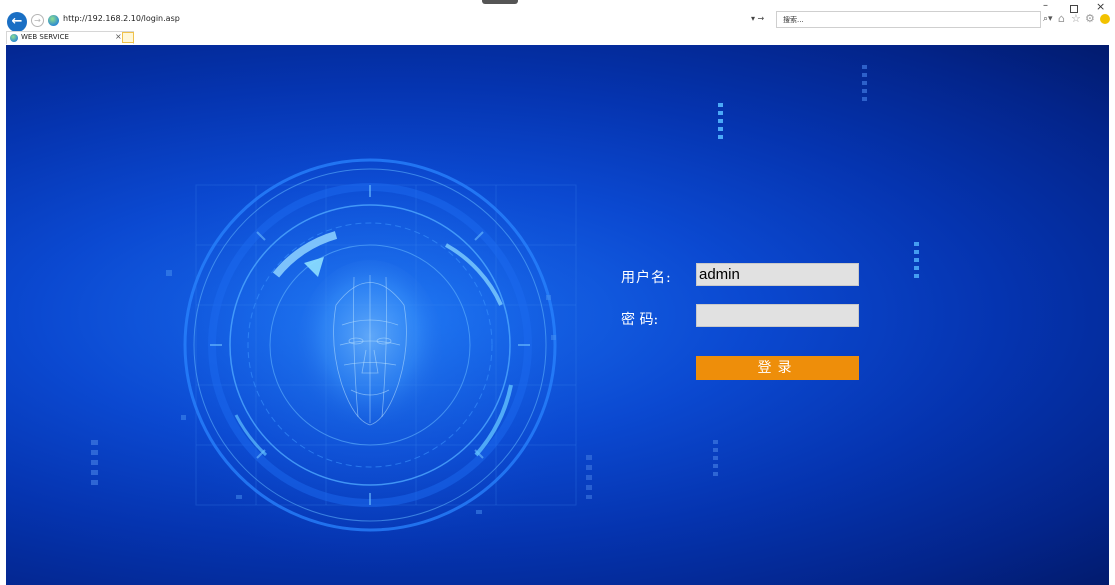 The width and height of the screenshot is (1115, 585). What do you see at coordinates (14, 38) in the screenshot?
I see `tab-favicon-icon` at bounding box center [14, 38].